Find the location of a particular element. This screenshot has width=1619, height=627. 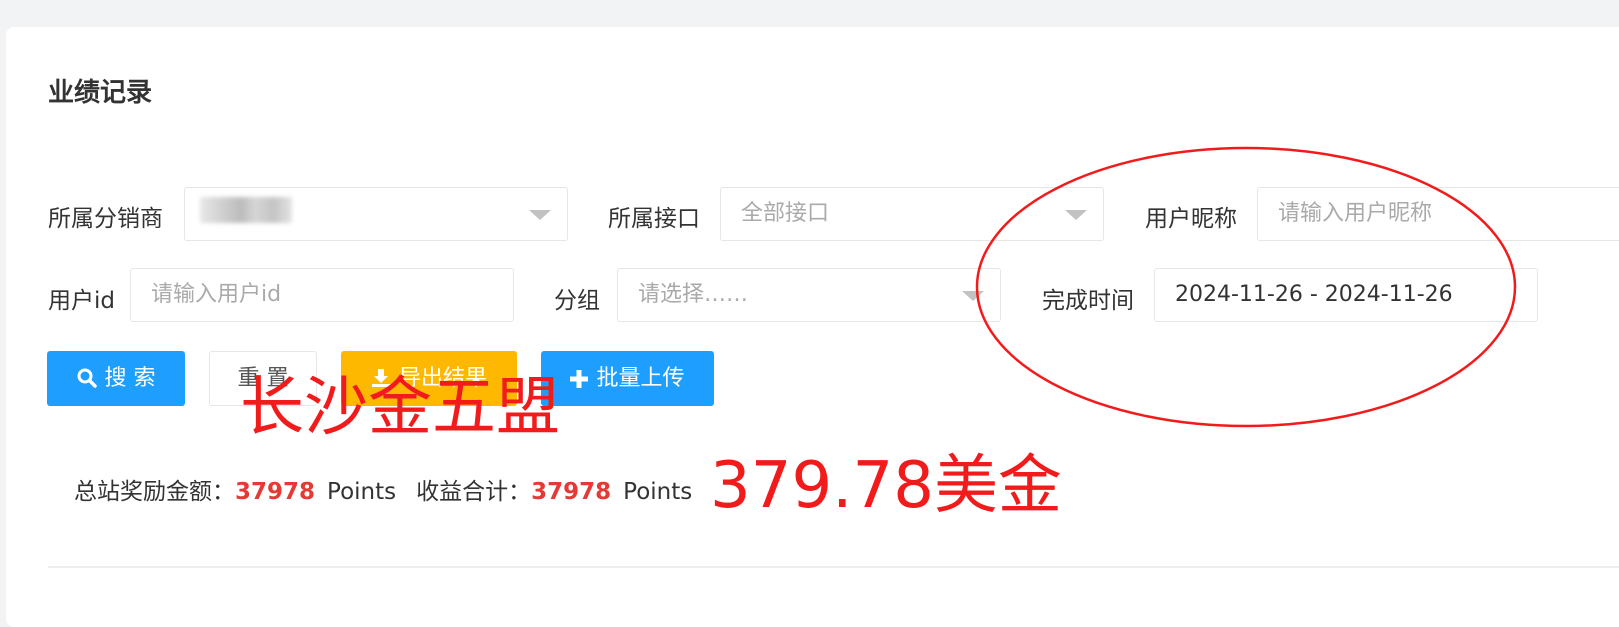

userid-input-placeholder: 请输入用户id is located at coordinates (216, 294).